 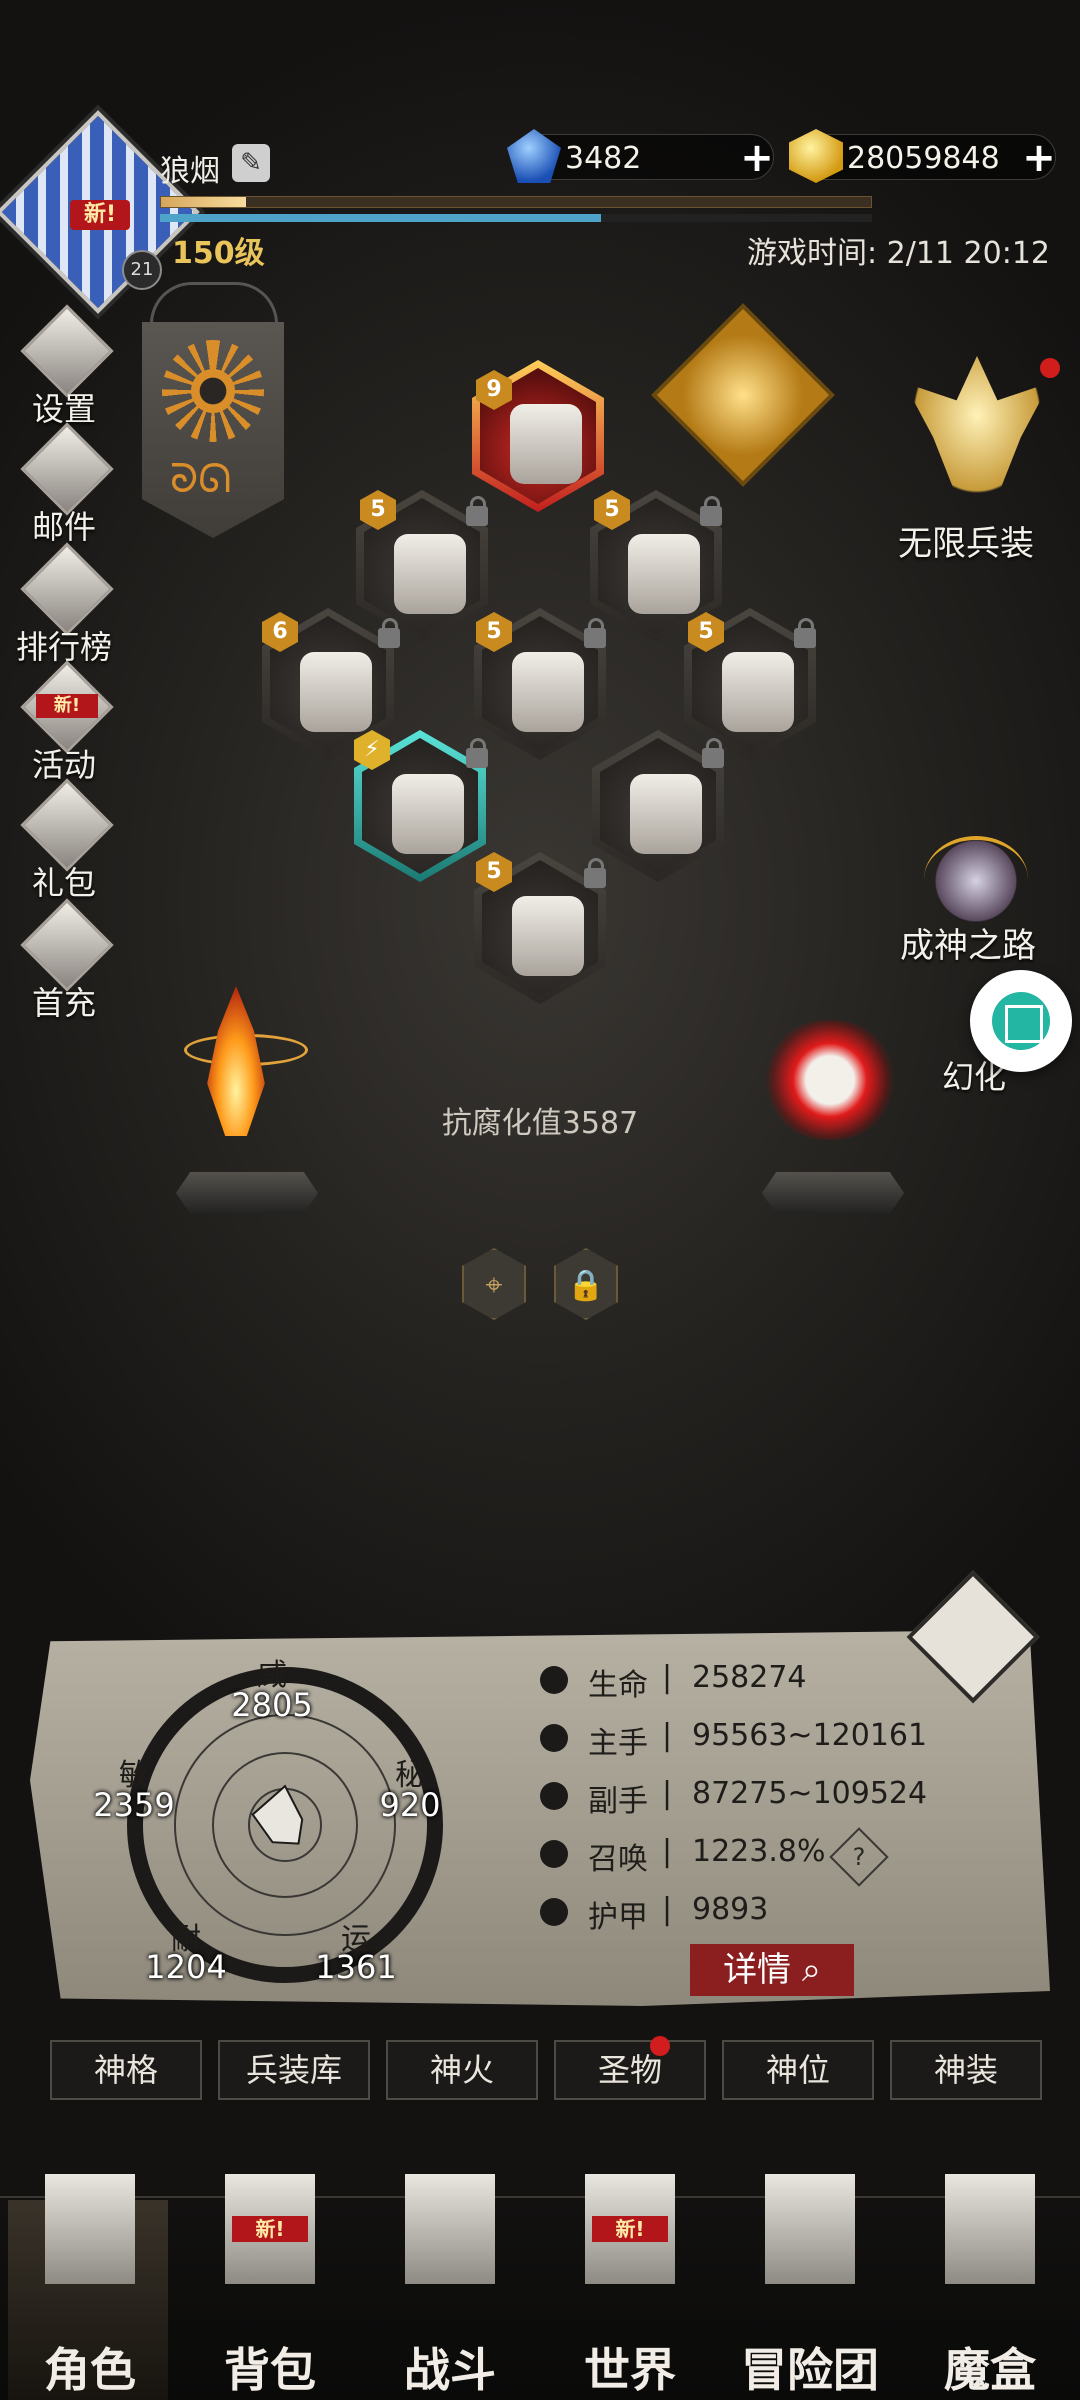 What do you see at coordinates (630, 2070) in the screenshot?
I see `tab-relics: 圣物` at bounding box center [630, 2070].